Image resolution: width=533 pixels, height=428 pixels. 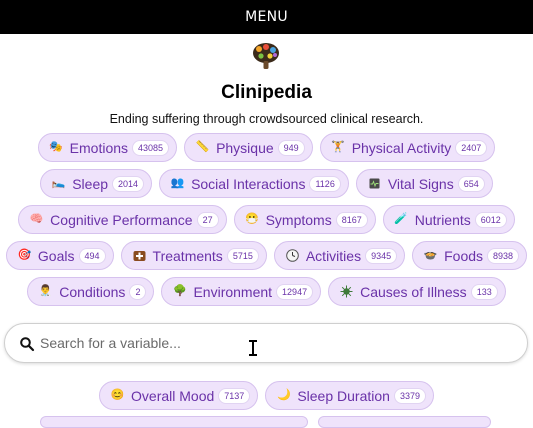 I want to click on category-chip-goals: 🎯 Goals 494, so click(x=59, y=255).